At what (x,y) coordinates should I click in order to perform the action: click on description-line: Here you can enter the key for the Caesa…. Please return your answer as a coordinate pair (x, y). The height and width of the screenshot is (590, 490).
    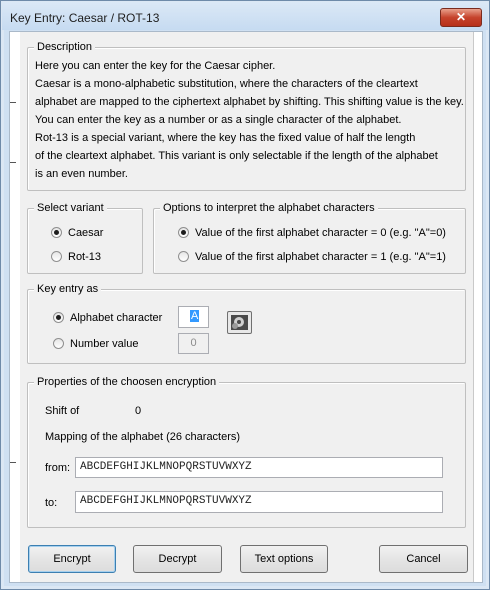
    Looking at the image, I should click on (155, 66).